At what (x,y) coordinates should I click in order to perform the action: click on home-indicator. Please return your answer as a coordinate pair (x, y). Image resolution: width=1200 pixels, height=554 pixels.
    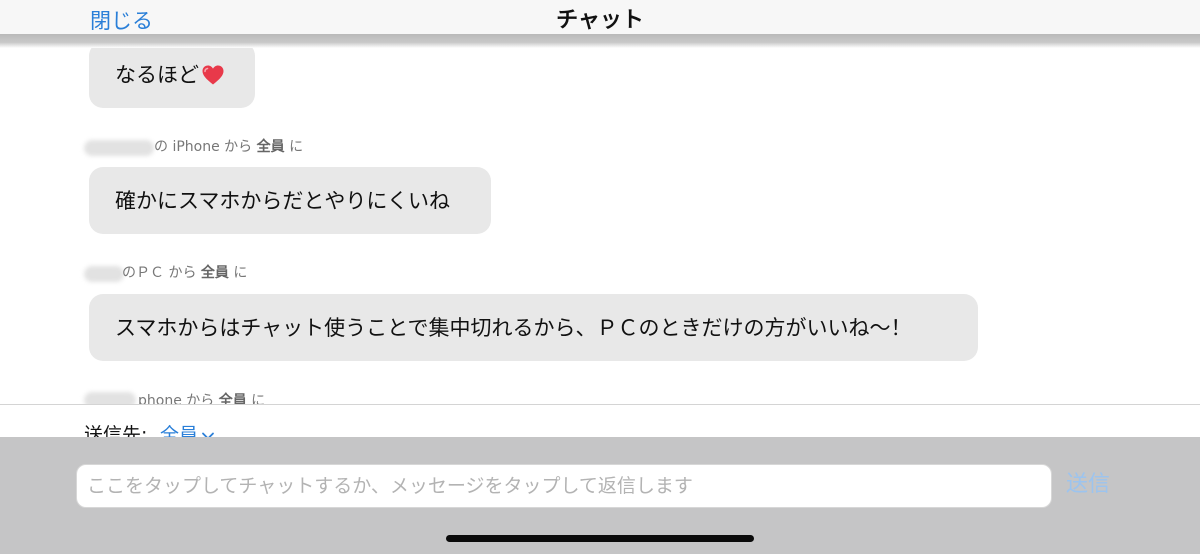
    Looking at the image, I should click on (600, 538).